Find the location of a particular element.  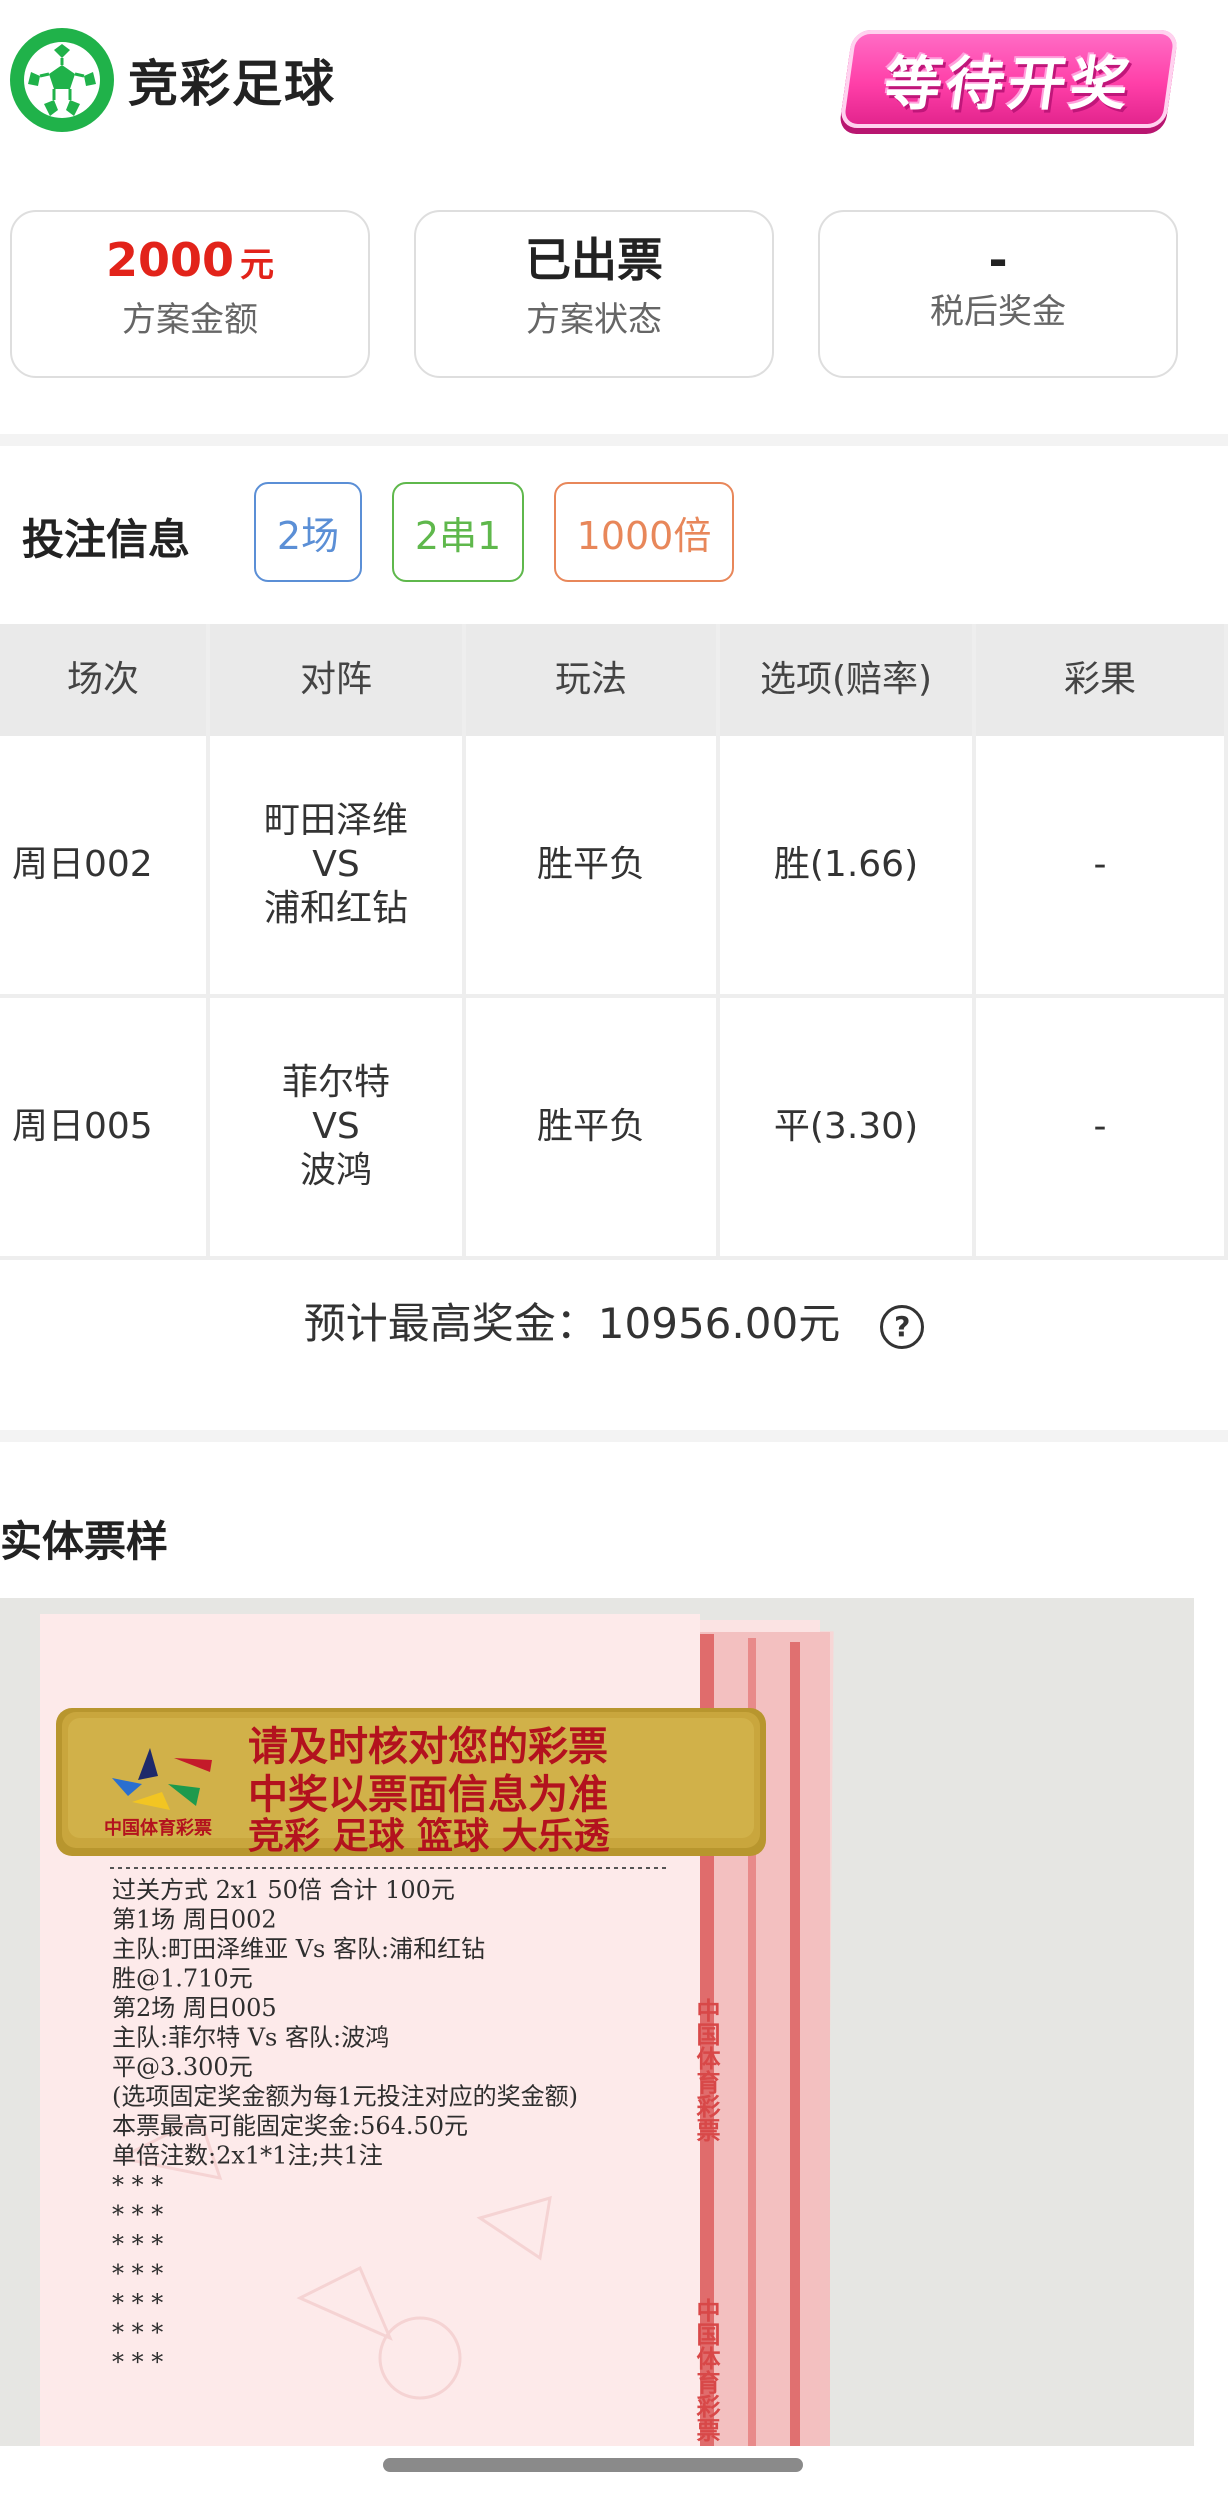

app-title: 竞彩足球 is located at coordinates (232, 84).